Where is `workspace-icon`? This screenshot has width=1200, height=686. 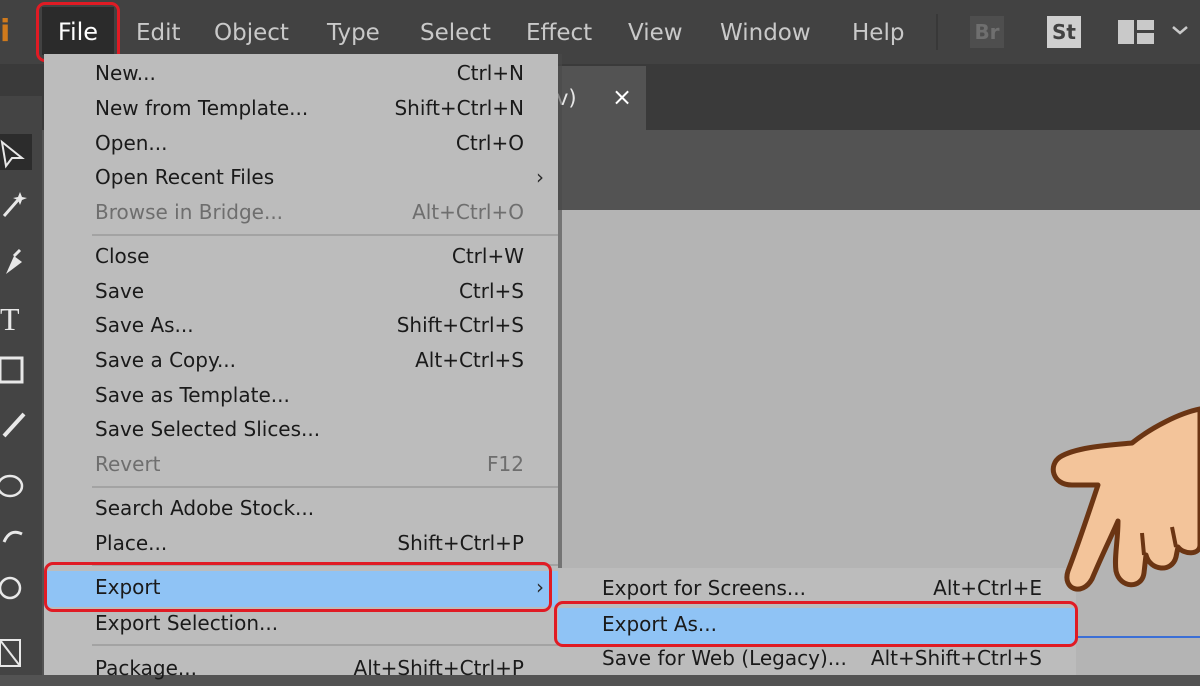 workspace-icon is located at coordinates (1136, 32).